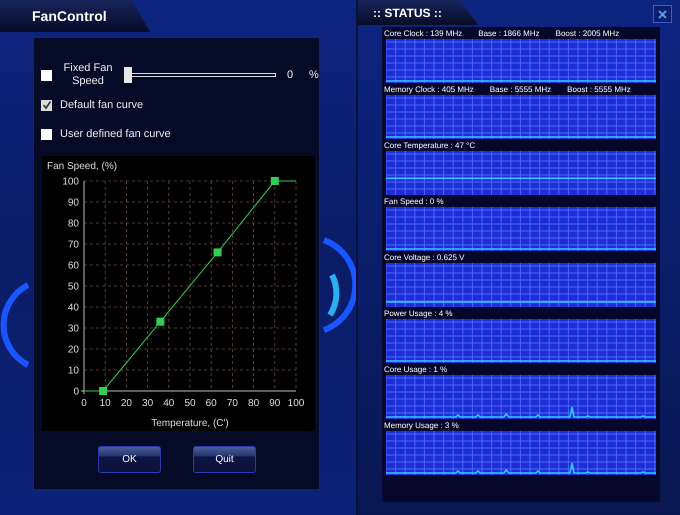 The height and width of the screenshot is (515, 680). Describe the element at coordinates (73, 371) in the screenshot. I see `y-tick-label: 10` at that location.